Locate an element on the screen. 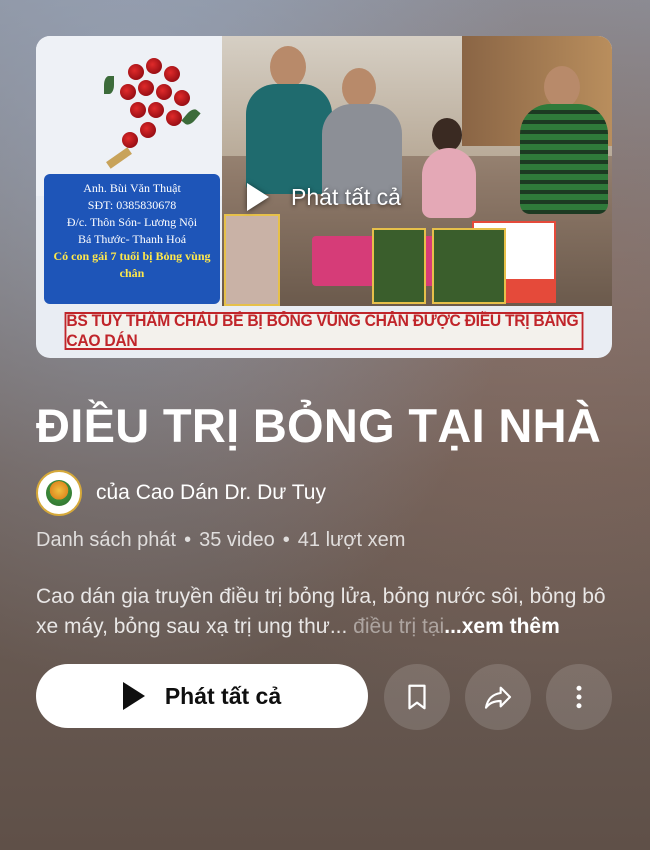 The image size is (650, 850). share-button is located at coordinates (498, 697).